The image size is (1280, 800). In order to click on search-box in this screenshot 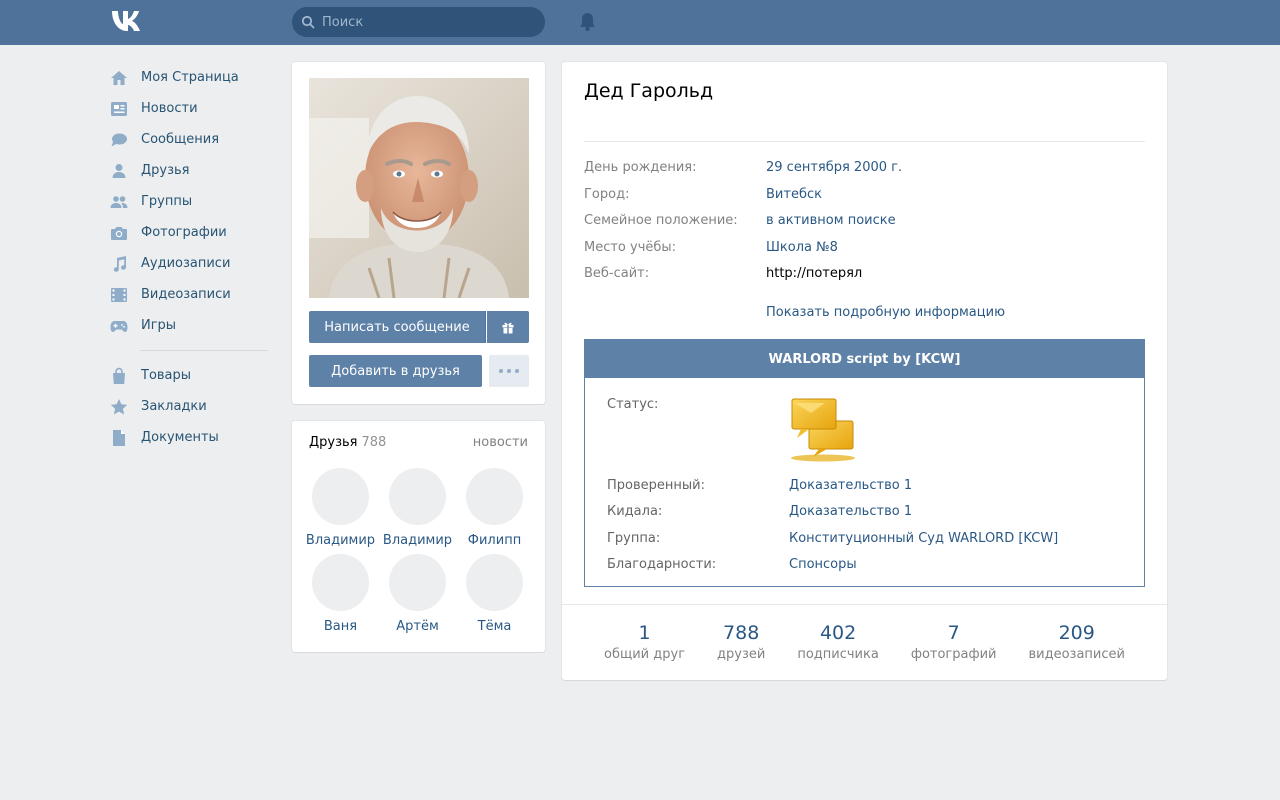, I will do `click(418, 22)`.